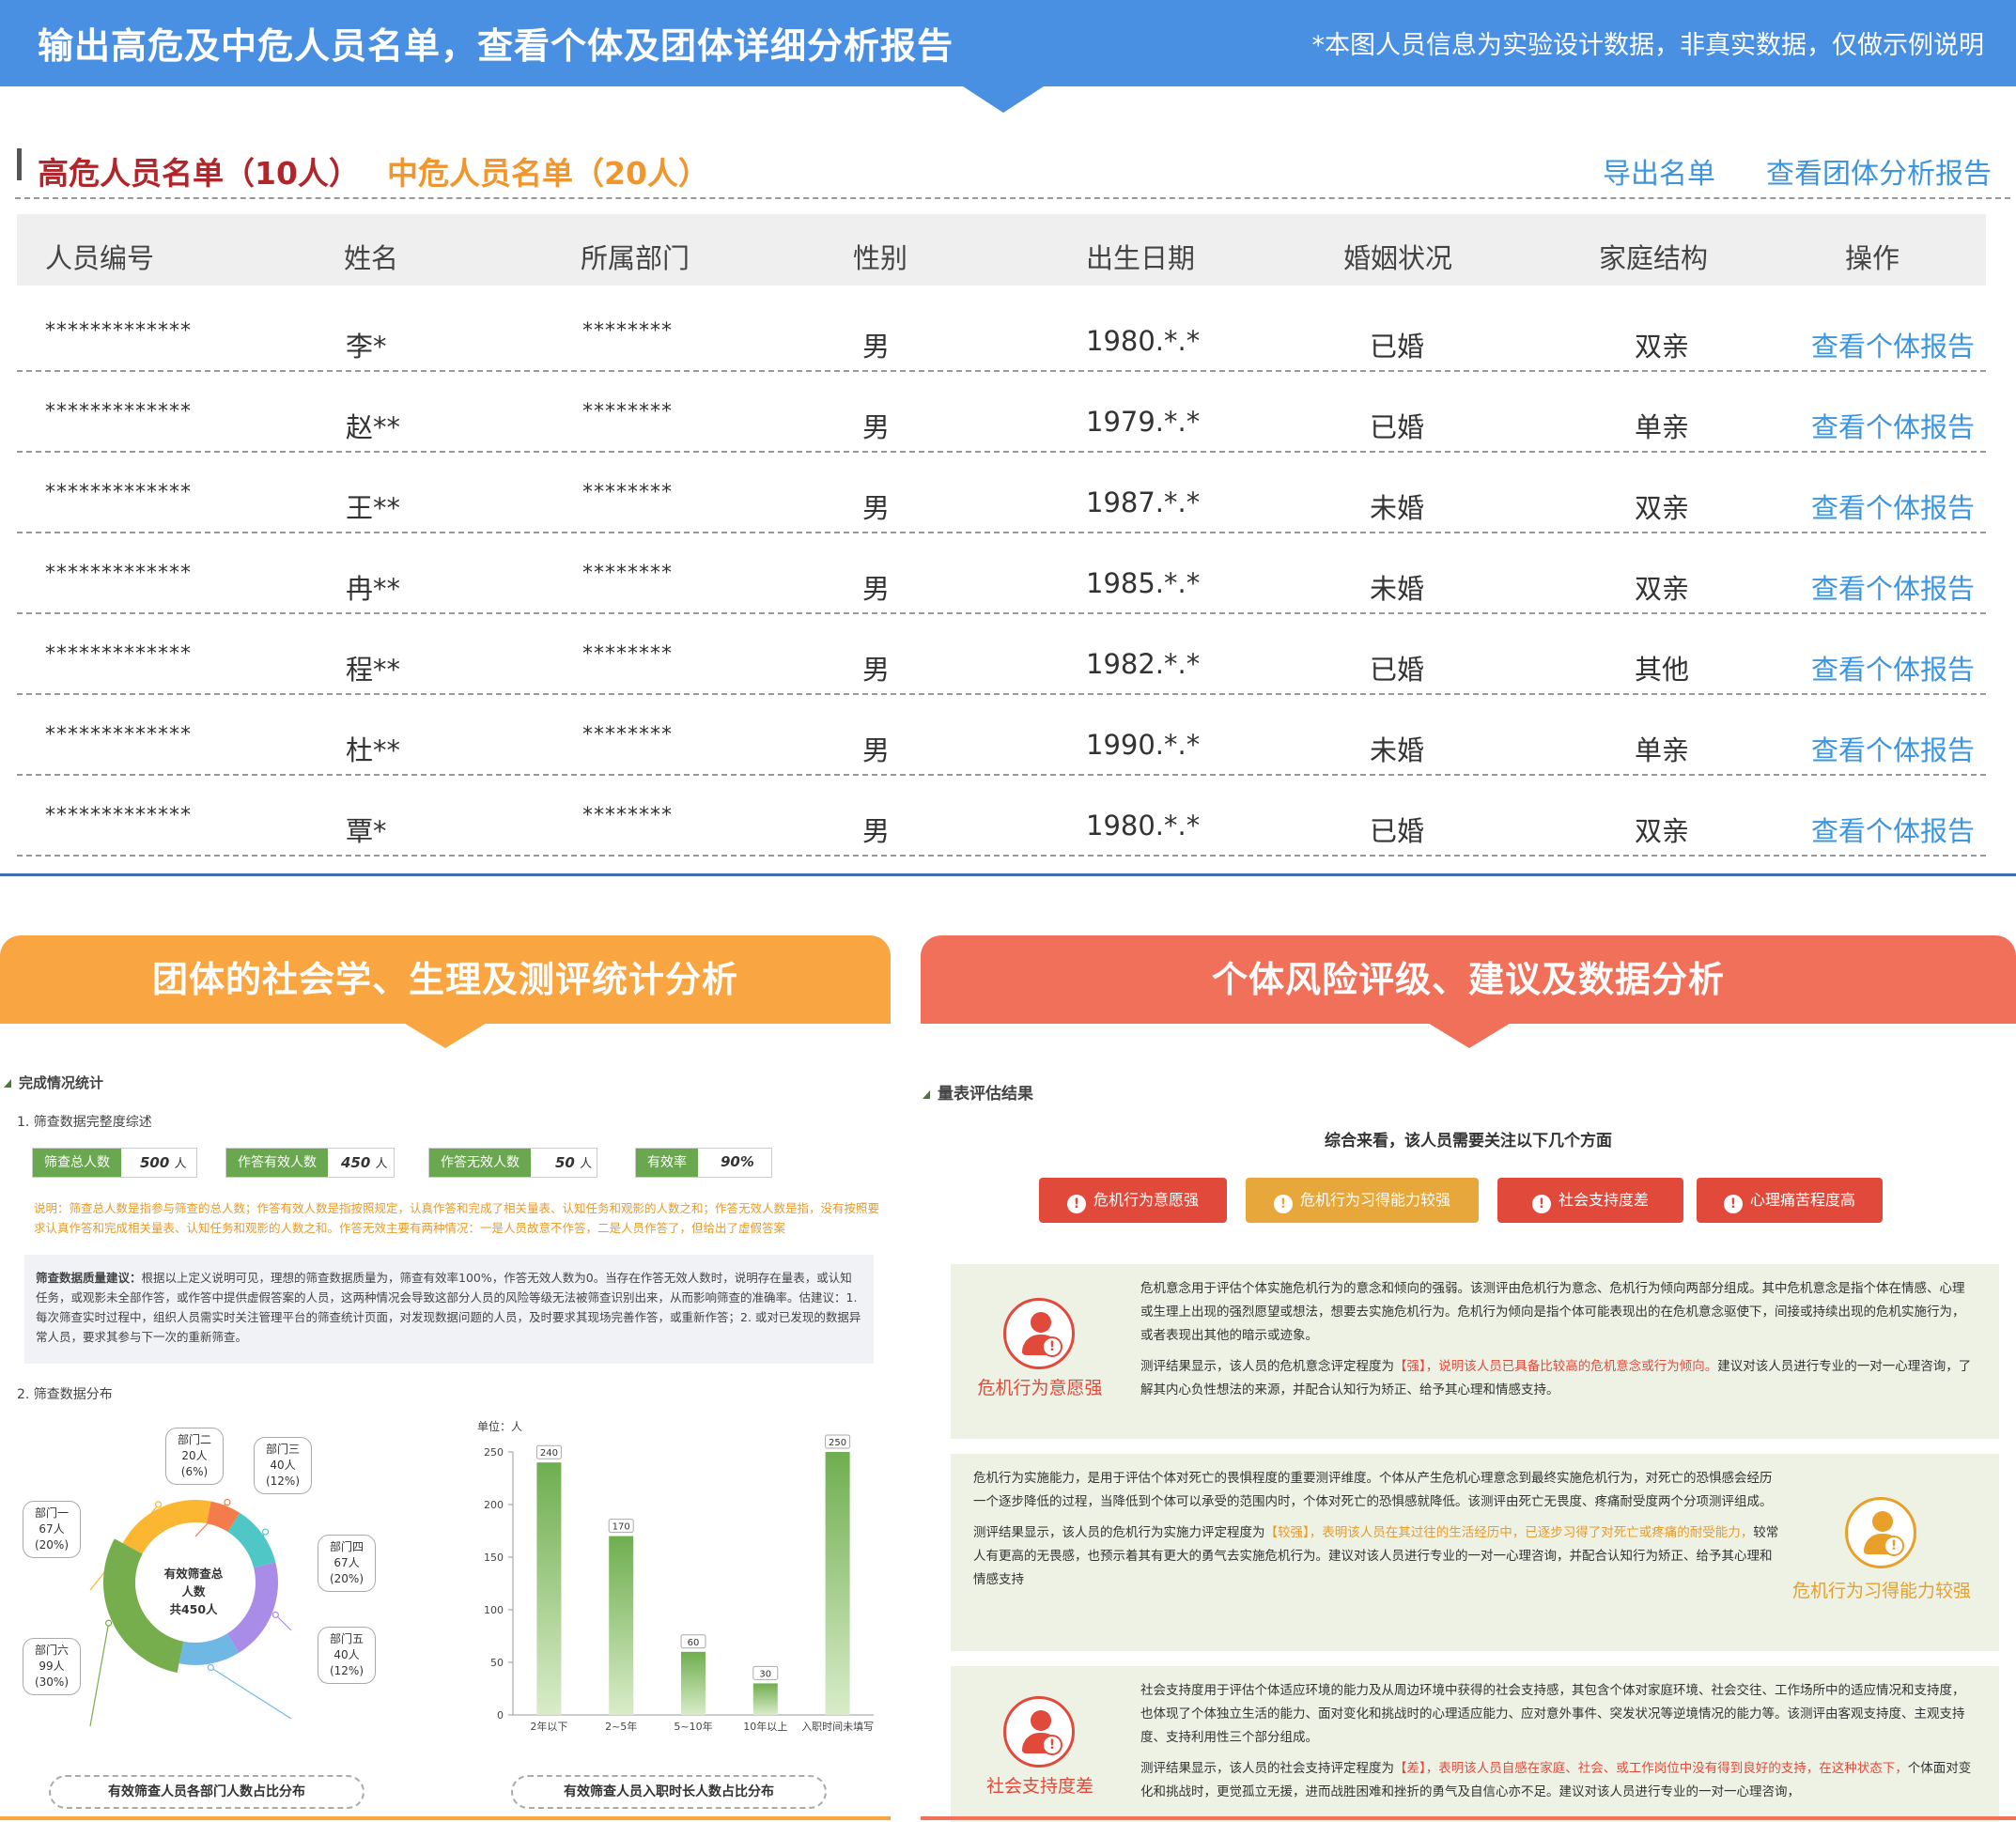 This screenshot has height=1822, width=2016. Describe the element at coordinates (155, 1162) in the screenshot. I see `stat-number: 500` at that location.